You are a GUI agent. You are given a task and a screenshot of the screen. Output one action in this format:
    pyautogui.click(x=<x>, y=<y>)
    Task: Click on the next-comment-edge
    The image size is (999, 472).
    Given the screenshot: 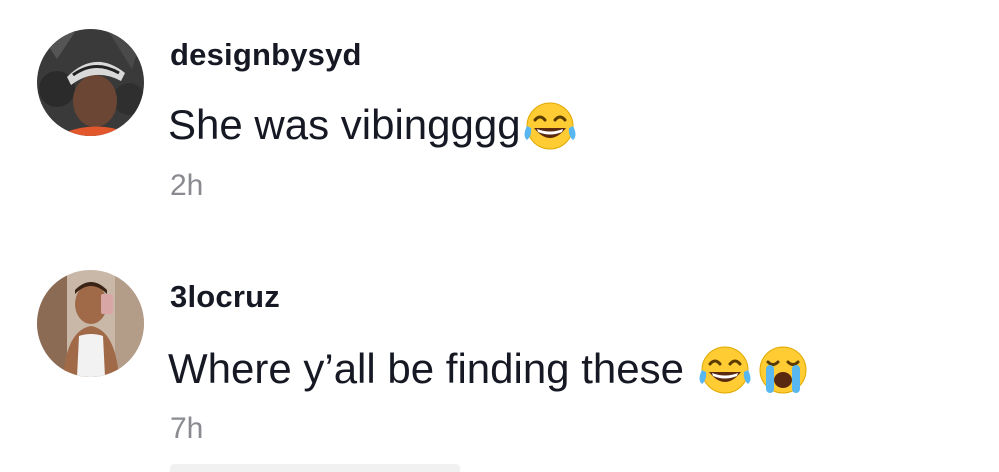 What is the action you would take?
    pyautogui.click(x=315, y=468)
    